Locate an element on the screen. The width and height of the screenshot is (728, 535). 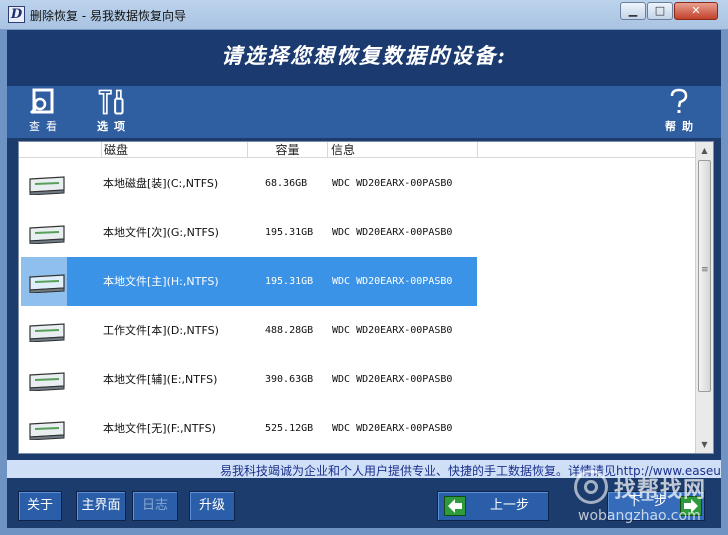
close-button: ✕ is located at coordinates (696, 11).